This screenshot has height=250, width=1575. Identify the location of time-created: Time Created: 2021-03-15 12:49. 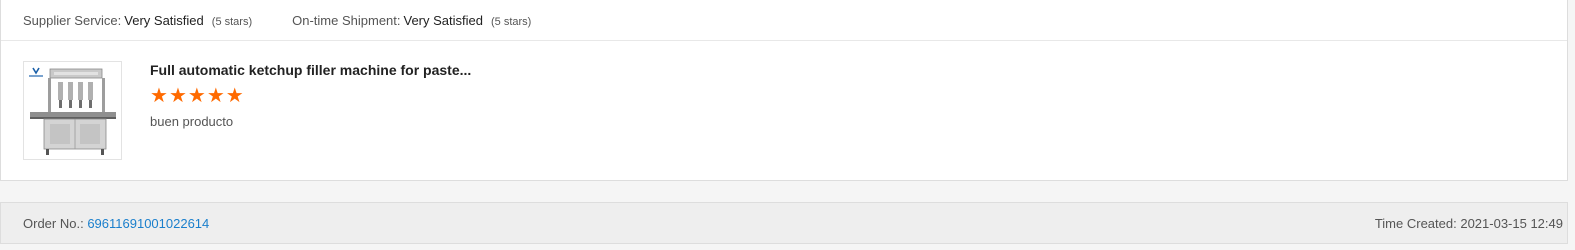
(1469, 223).